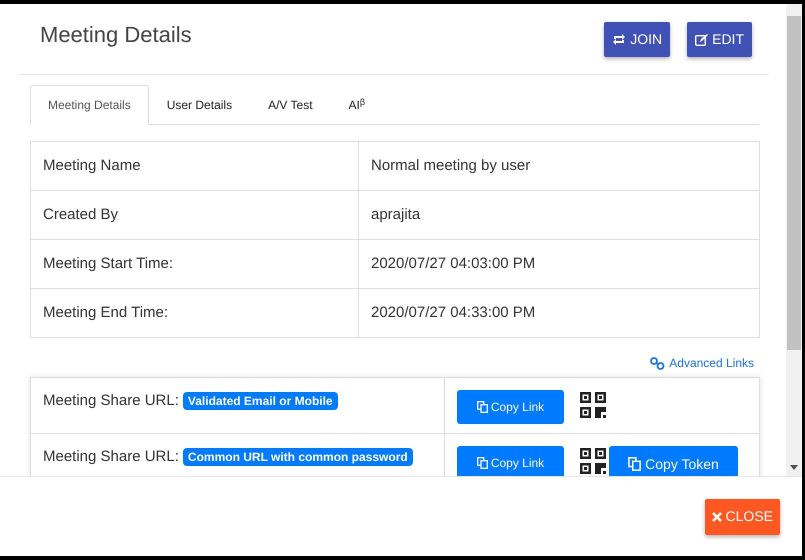 This screenshot has width=805, height=560. What do you see at coordinates (794, 183) in the screenshot?
I see `scrollbar-thumb` at bounding box center [794, 183].